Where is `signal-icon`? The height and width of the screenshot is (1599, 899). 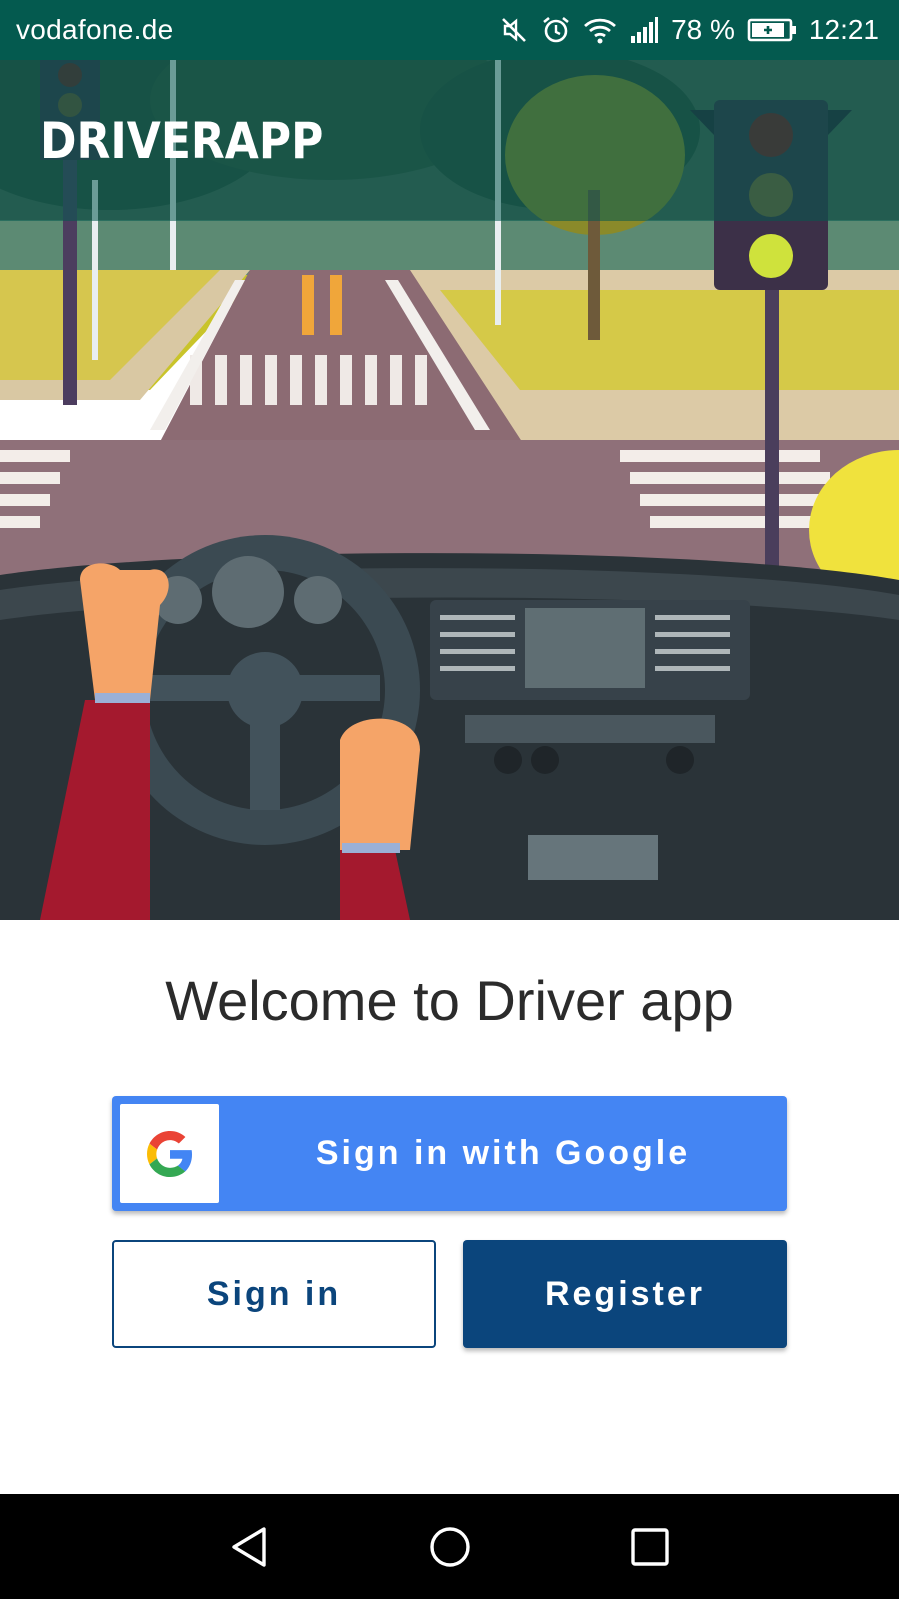
signal-icon is located at coordinates (644, 30).